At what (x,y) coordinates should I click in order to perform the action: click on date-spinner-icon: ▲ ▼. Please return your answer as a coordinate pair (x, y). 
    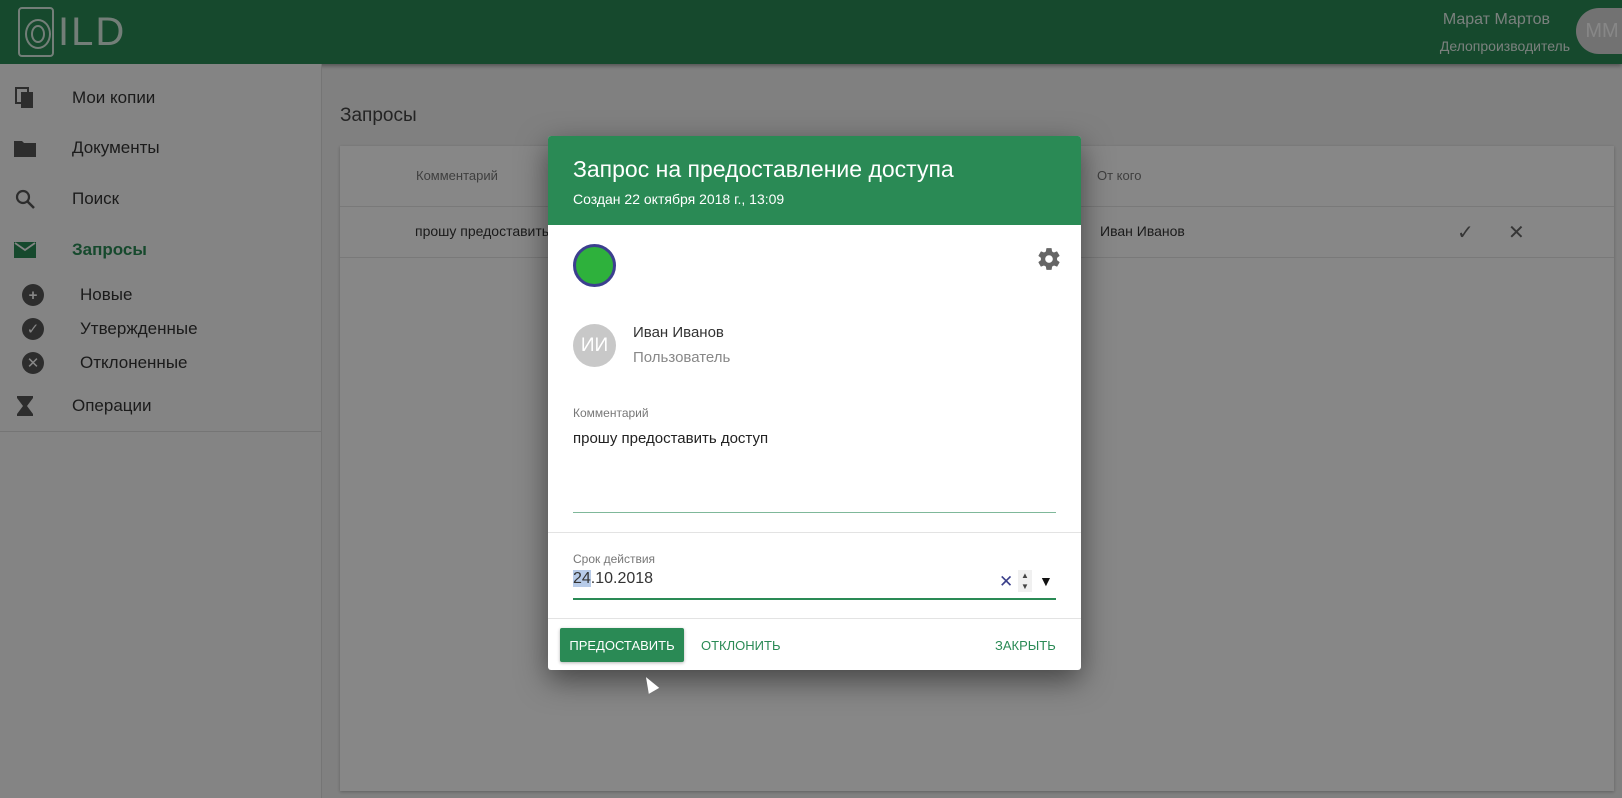
    Looking at the image, I should click on (1025, 581).